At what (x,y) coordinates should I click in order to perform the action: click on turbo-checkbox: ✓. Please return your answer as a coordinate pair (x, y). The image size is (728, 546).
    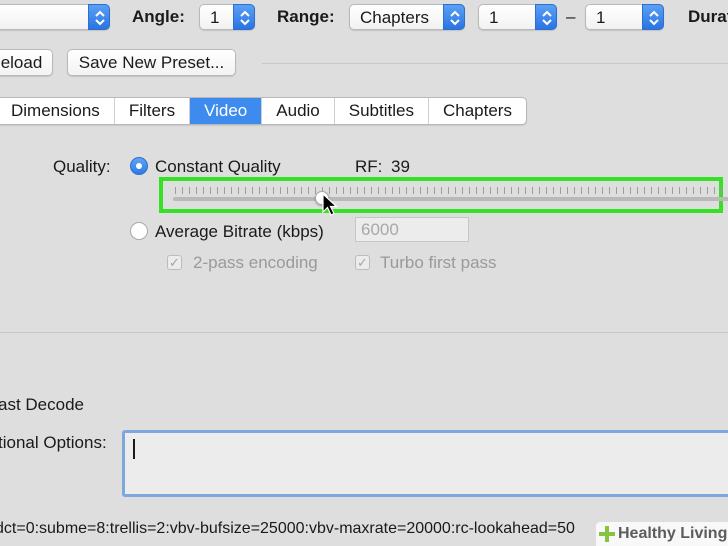
    Looking at the image, I should click on (362, 262).